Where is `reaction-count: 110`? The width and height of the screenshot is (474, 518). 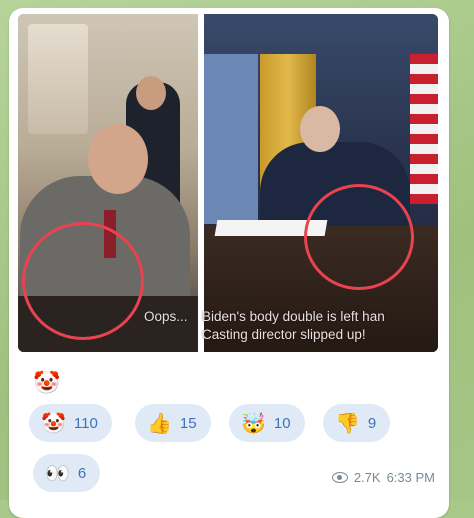 reaction-count: 110 is located at coordinates (85, 423).